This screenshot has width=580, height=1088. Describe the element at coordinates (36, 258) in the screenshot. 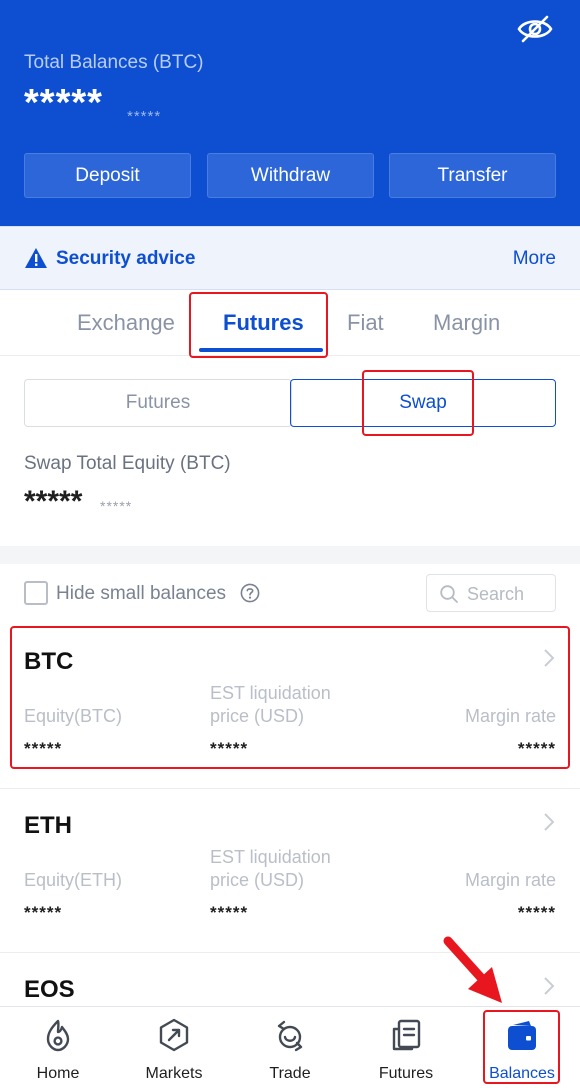

I see `warning-icon` at that location.